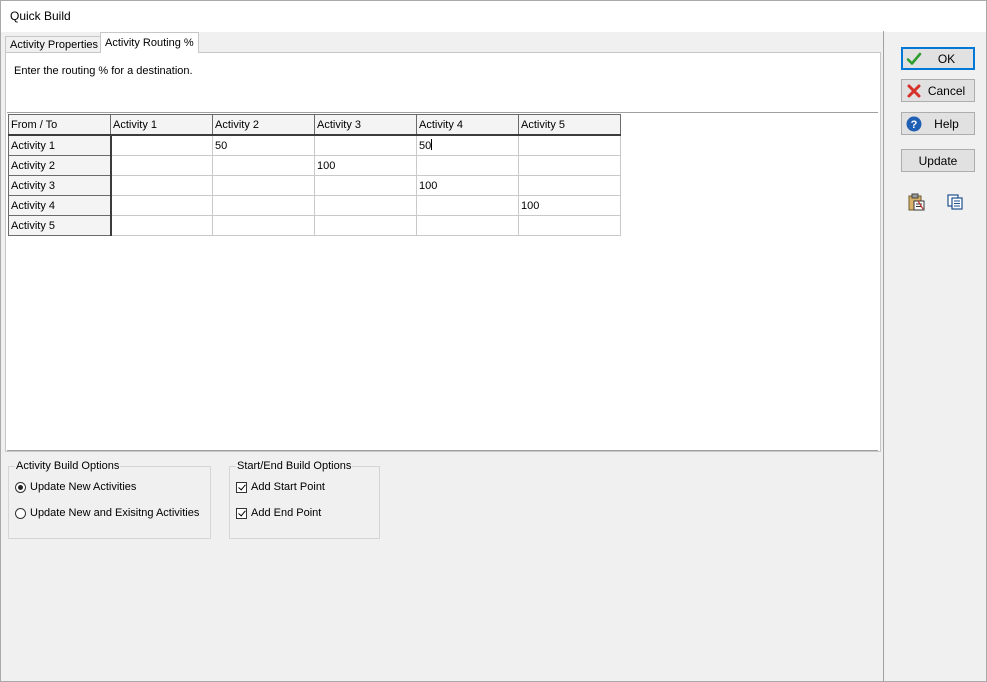  I want to click on window-title: Quick Build, so click(40, 16).